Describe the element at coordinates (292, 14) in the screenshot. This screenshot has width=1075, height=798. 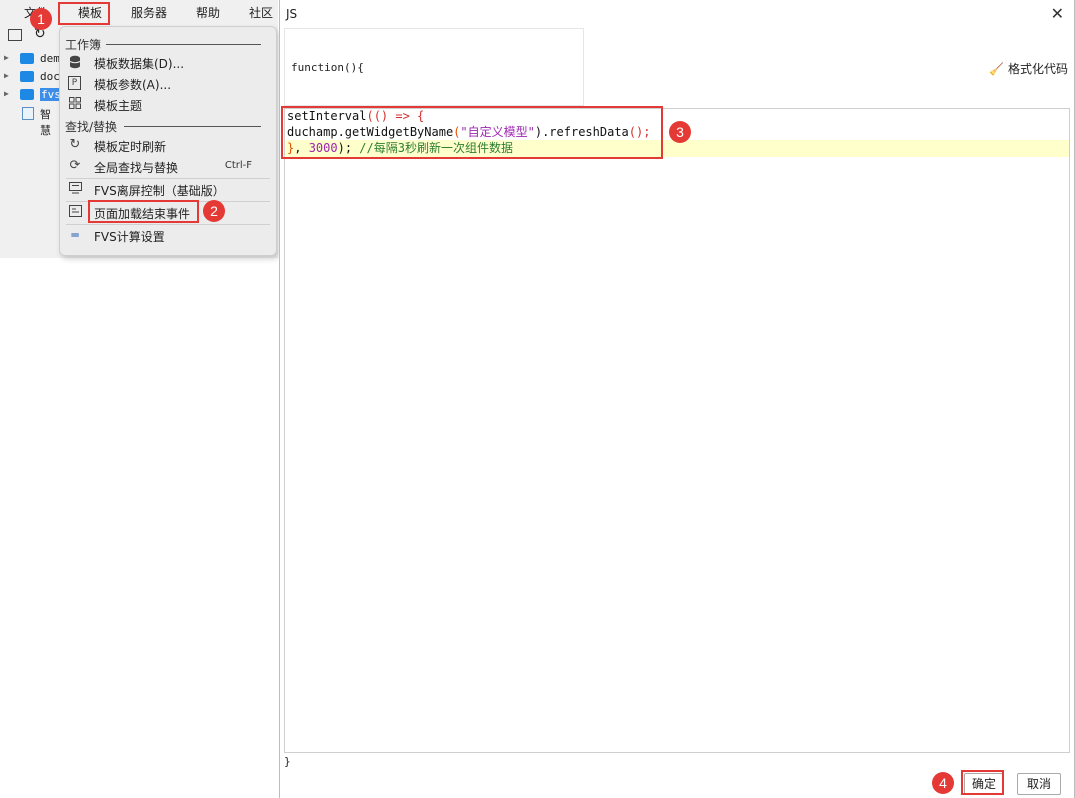
I see `dialog-title: JS` at that location.